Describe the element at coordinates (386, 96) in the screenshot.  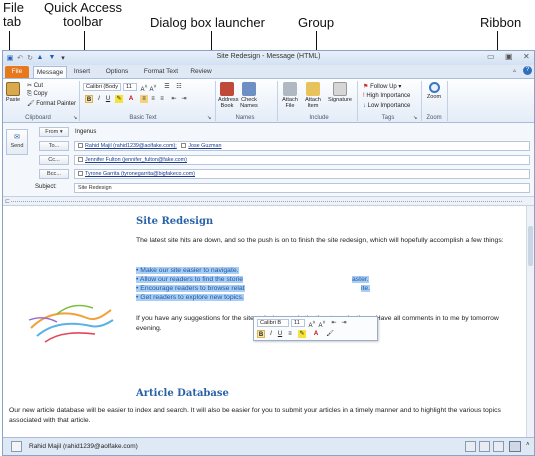
I see `high-importance-button: ! High Importance` at that location.